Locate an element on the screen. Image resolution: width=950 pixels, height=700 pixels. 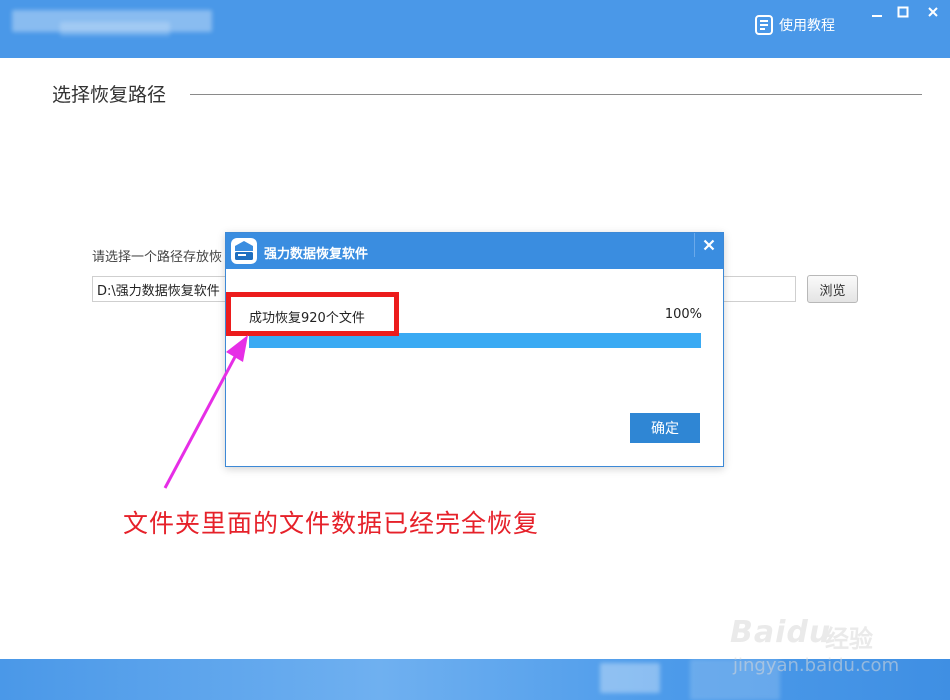
dialog-close-button is located at coordinates (708, 245).